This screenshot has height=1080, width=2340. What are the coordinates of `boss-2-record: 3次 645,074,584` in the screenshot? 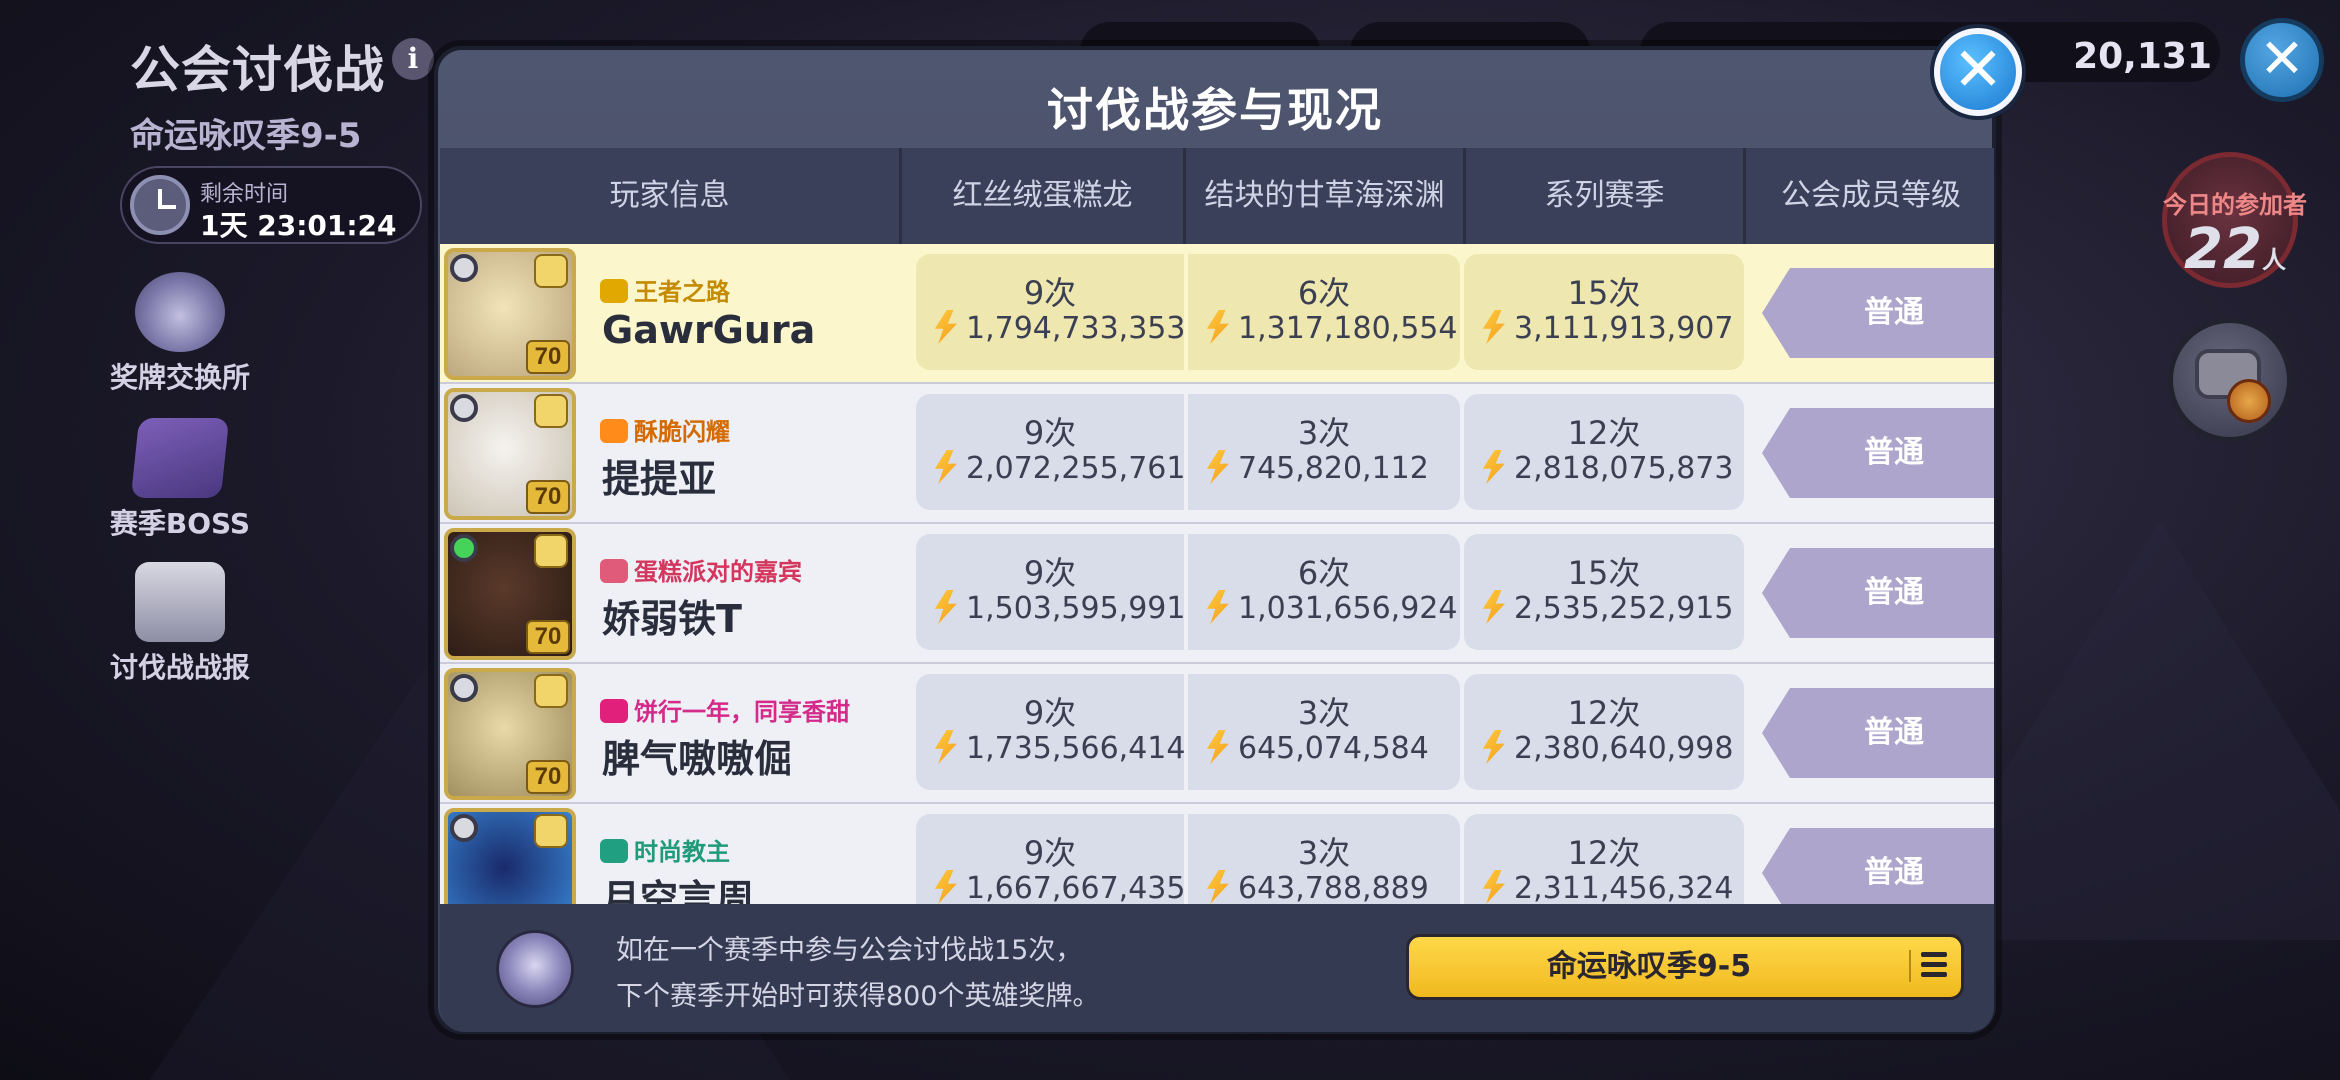 It's located at (1324, 732).